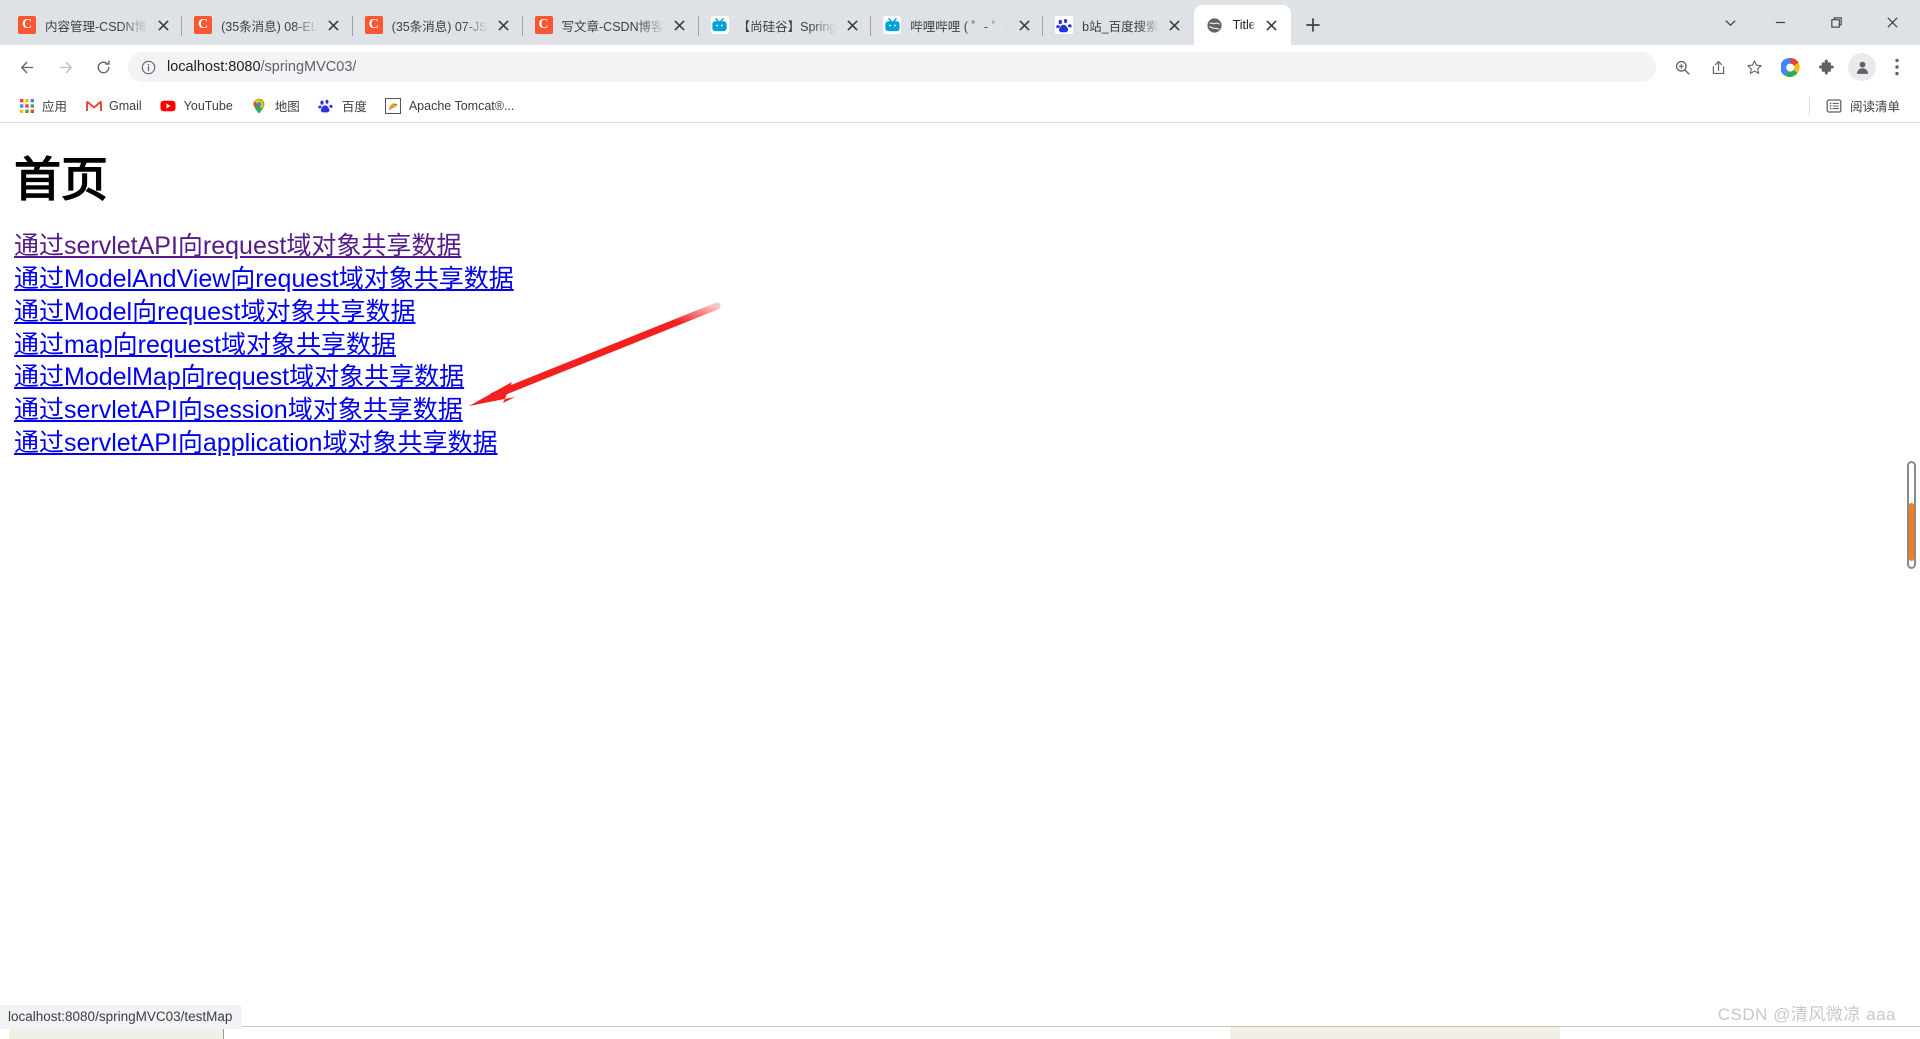 The height and width of the screenshot is (1039, 1920). I want to click on bookmark-baidu: 百度, so click(342, 106).